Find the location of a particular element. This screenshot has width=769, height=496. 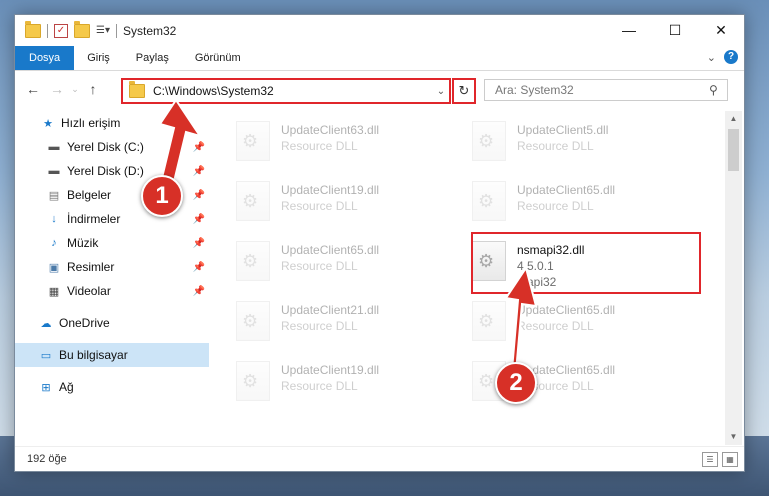

callout-step-2: 2 is located at coordinates (516, 383).